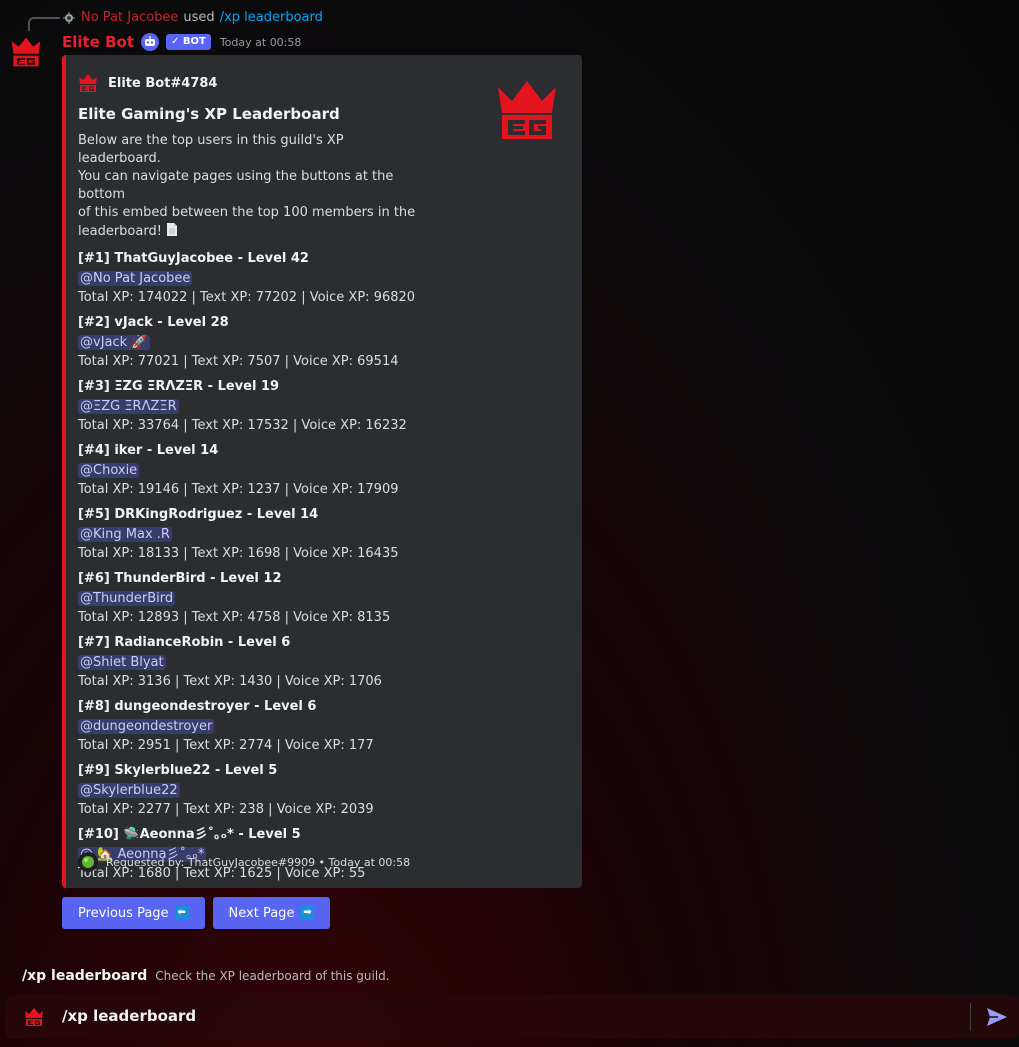 The image size is (1019, 1047). Describe the element at coordinates (260, 42) in the screenshot. I see `message-timestamp: Today at 00:58` at that location.